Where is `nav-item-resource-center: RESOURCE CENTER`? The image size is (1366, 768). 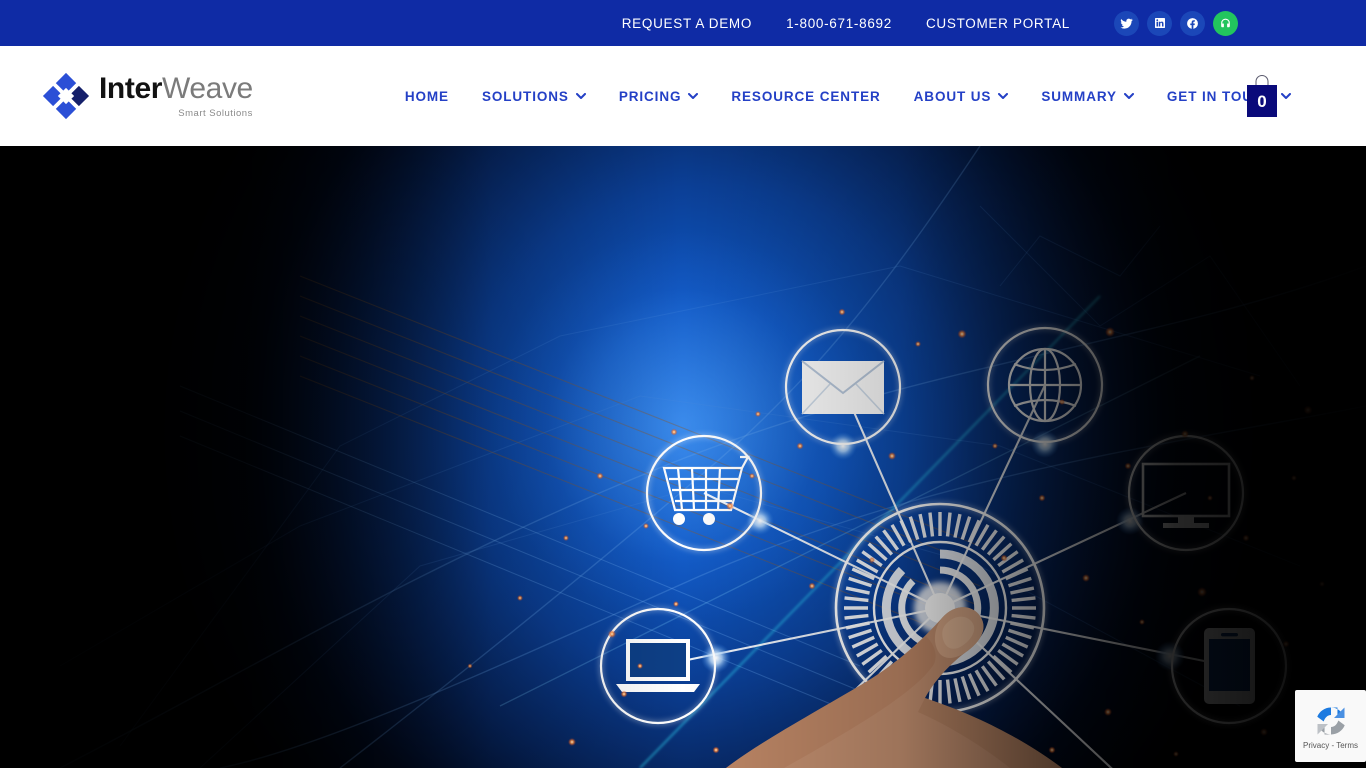 nav-item-resource-center: RESOURCE CENTER is located at coordinates (805, 96).